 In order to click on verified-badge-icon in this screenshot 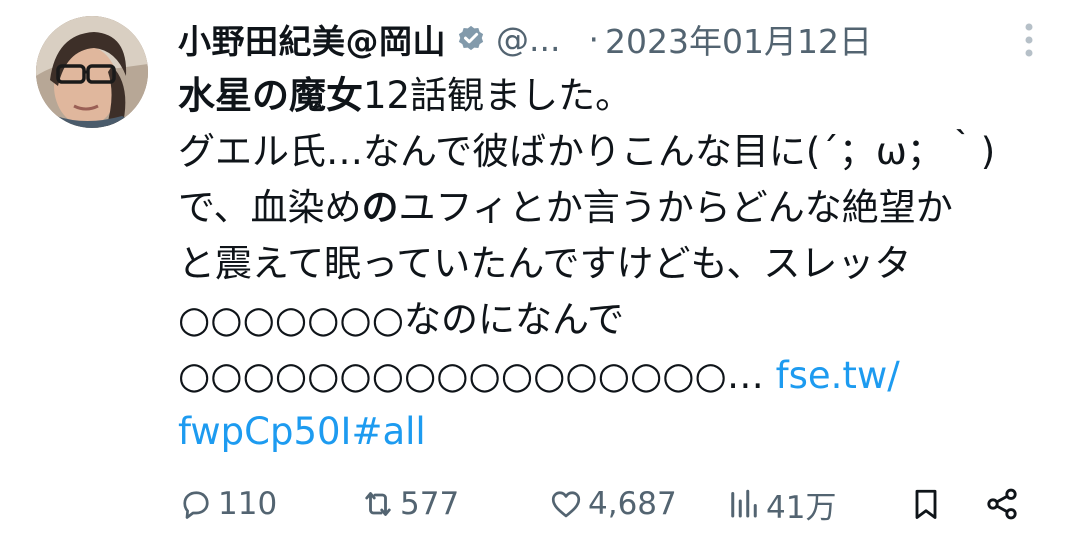, I will do `click(471, 38)`.